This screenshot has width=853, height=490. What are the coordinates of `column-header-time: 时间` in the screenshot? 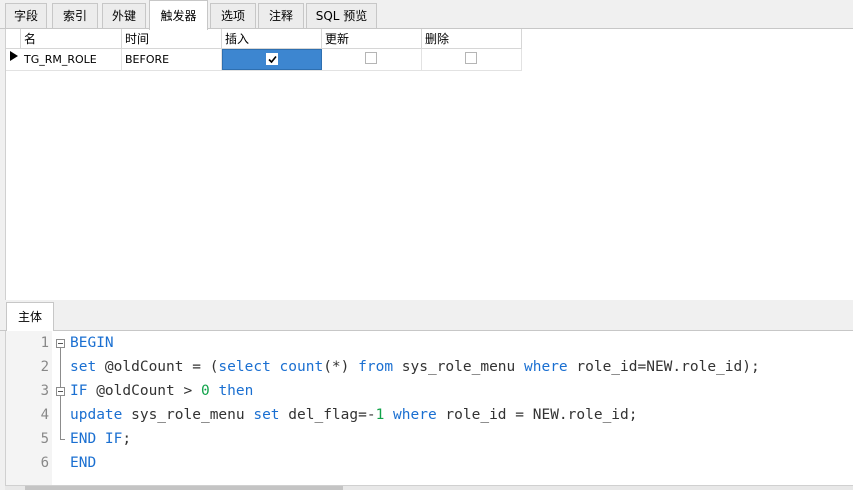 It's located at (172, 38).